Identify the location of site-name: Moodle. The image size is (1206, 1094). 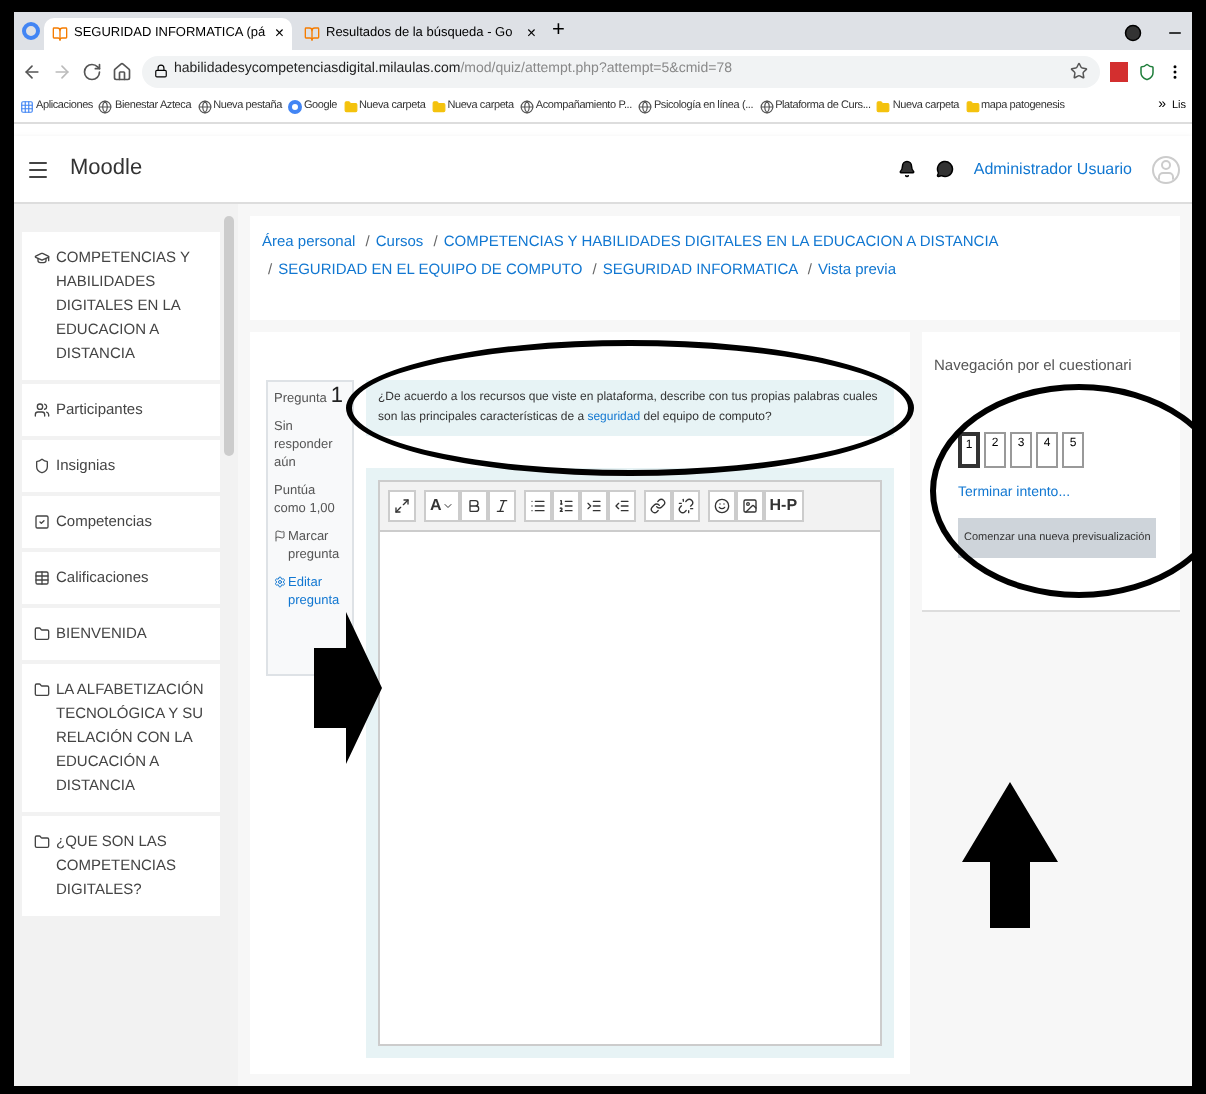
(106, 169).